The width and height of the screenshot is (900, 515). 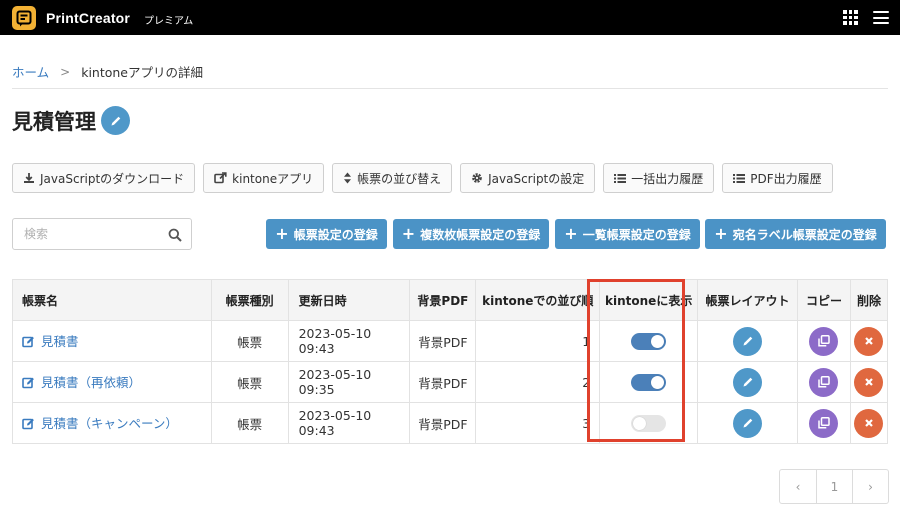 What do you see at coordinates (870, 486) in the screenshot?
I see `next-page-button: ›` at bounding box center [870, 486].